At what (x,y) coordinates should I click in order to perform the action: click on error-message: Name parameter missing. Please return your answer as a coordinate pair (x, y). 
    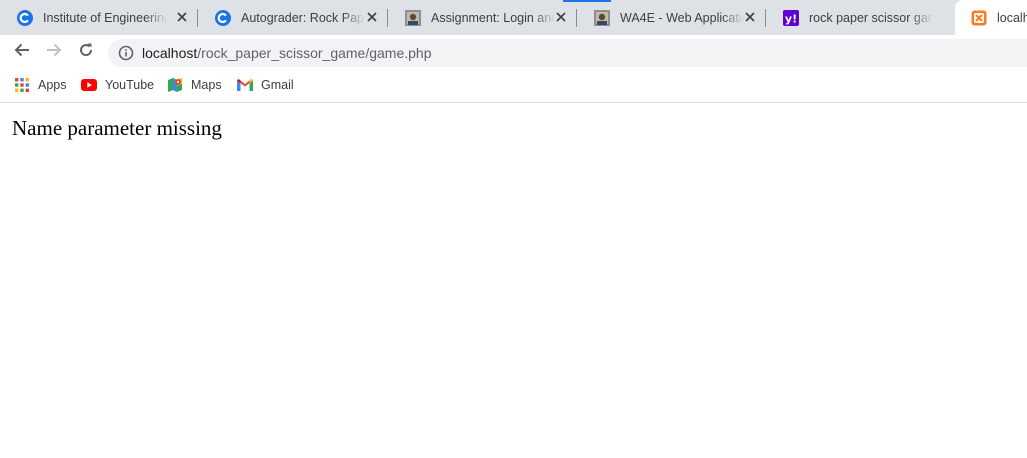
    Looking at the image, I should click on (117, 128).